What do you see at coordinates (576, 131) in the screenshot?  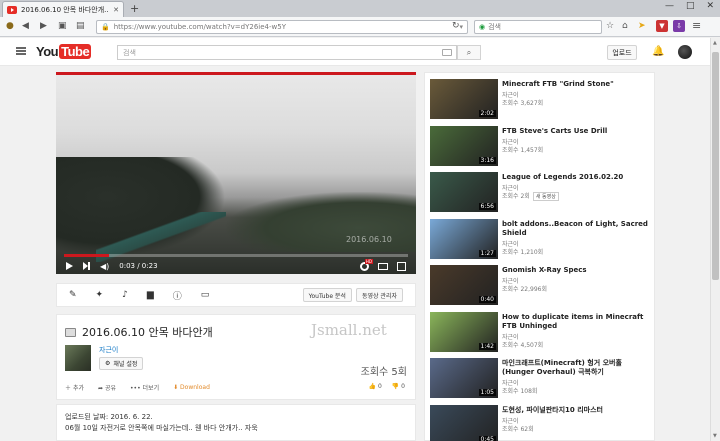 I see `related-video-title: FTB Steve's Carts Use Drill` at bounding box center [576, 131].